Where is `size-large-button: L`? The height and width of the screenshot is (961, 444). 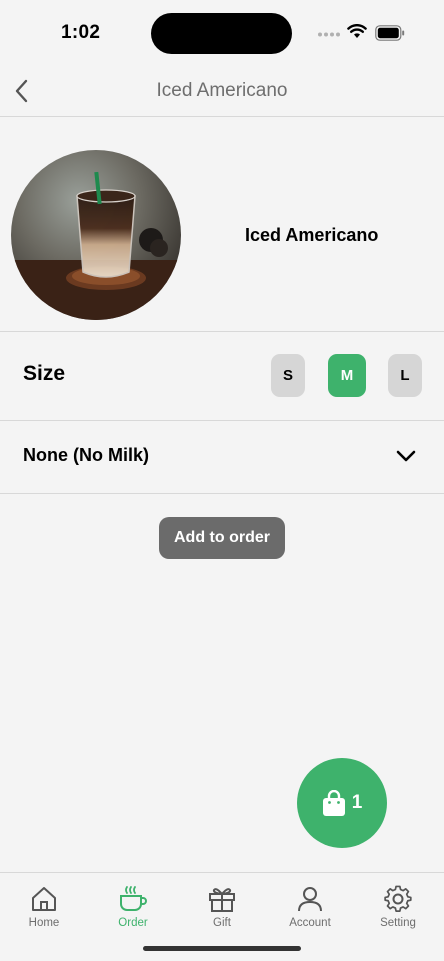
size-large-button: L is located at coordinates (405, 375).